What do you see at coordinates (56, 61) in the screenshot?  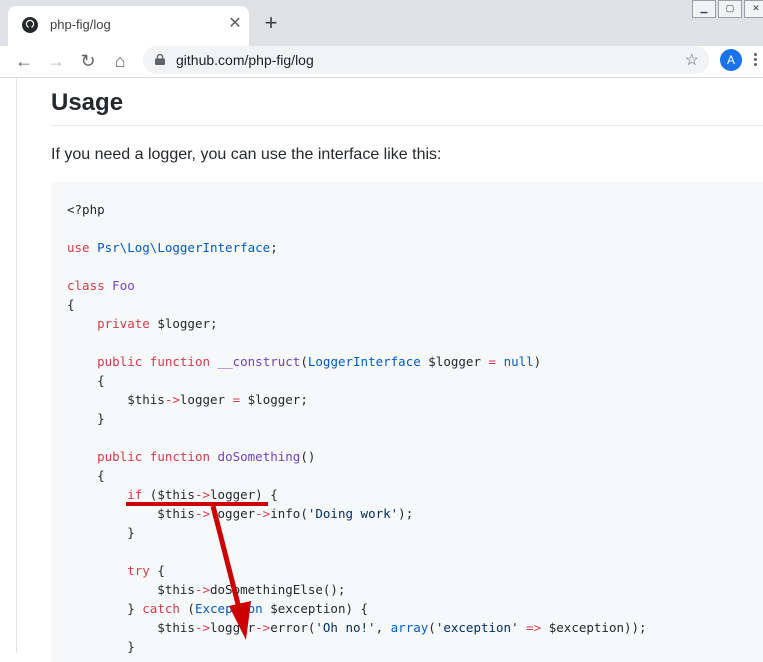 I see `forward-arrow-icon: →` at bounding box center [56, 61].